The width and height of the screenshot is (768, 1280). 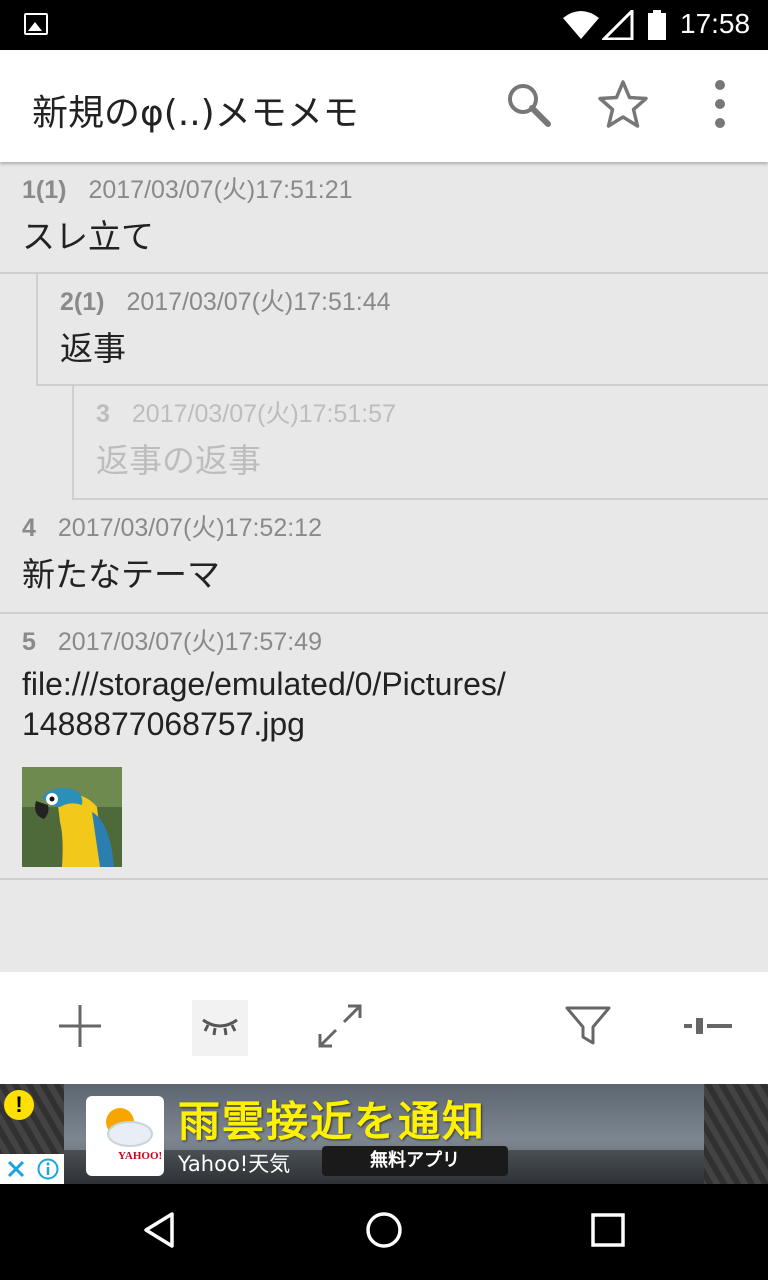 What do you see at coordinates (189, 528) in the screenshot?
I see `post-timestamp: 2017/03/07(火)17:52:12` at bounding box center [189, 528].